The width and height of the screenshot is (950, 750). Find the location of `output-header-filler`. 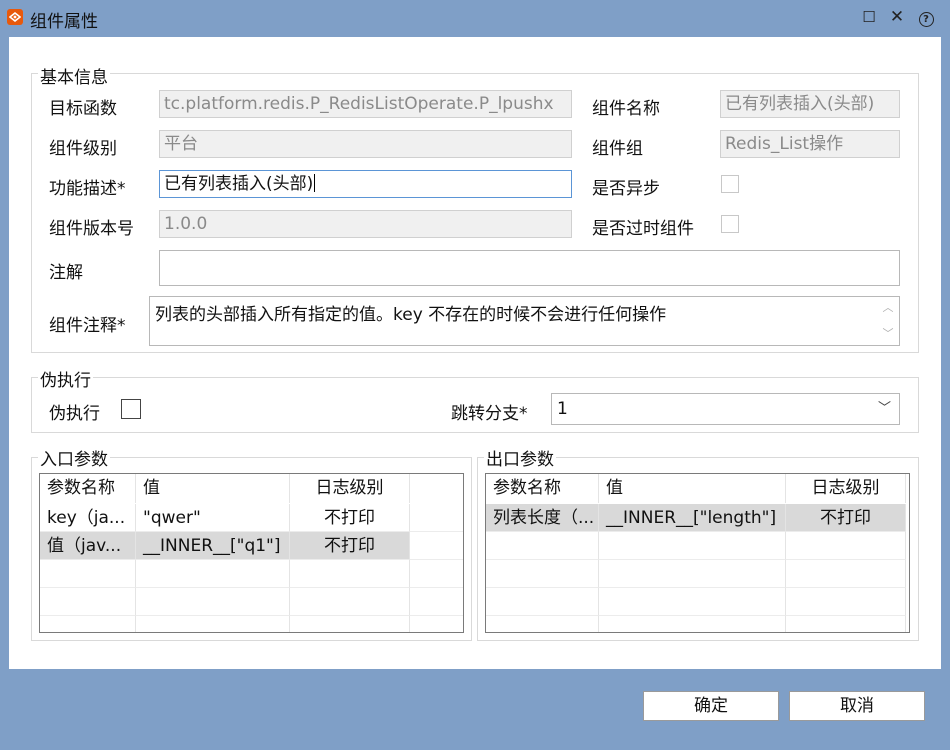

output-header-filler is located at coordinates (907, 488).